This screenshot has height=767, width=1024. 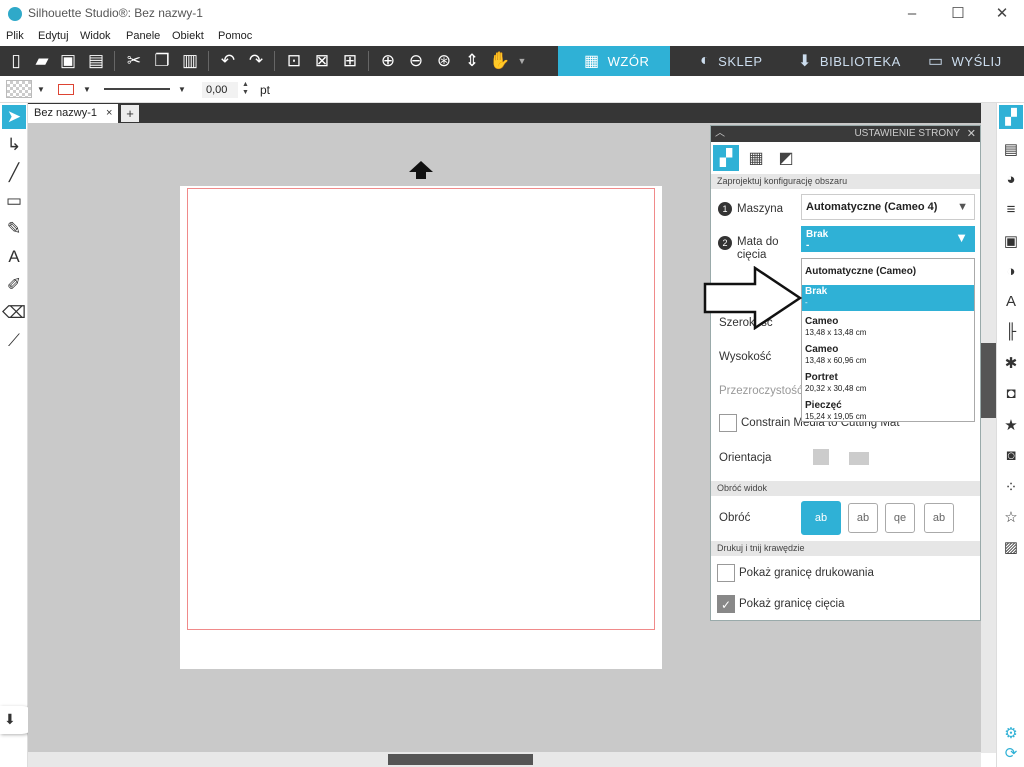 What do you see at coordinates (416, 61) in the screenshot?
I see `zoom-out-icon: ⊖` at bounding box center [416, 61].